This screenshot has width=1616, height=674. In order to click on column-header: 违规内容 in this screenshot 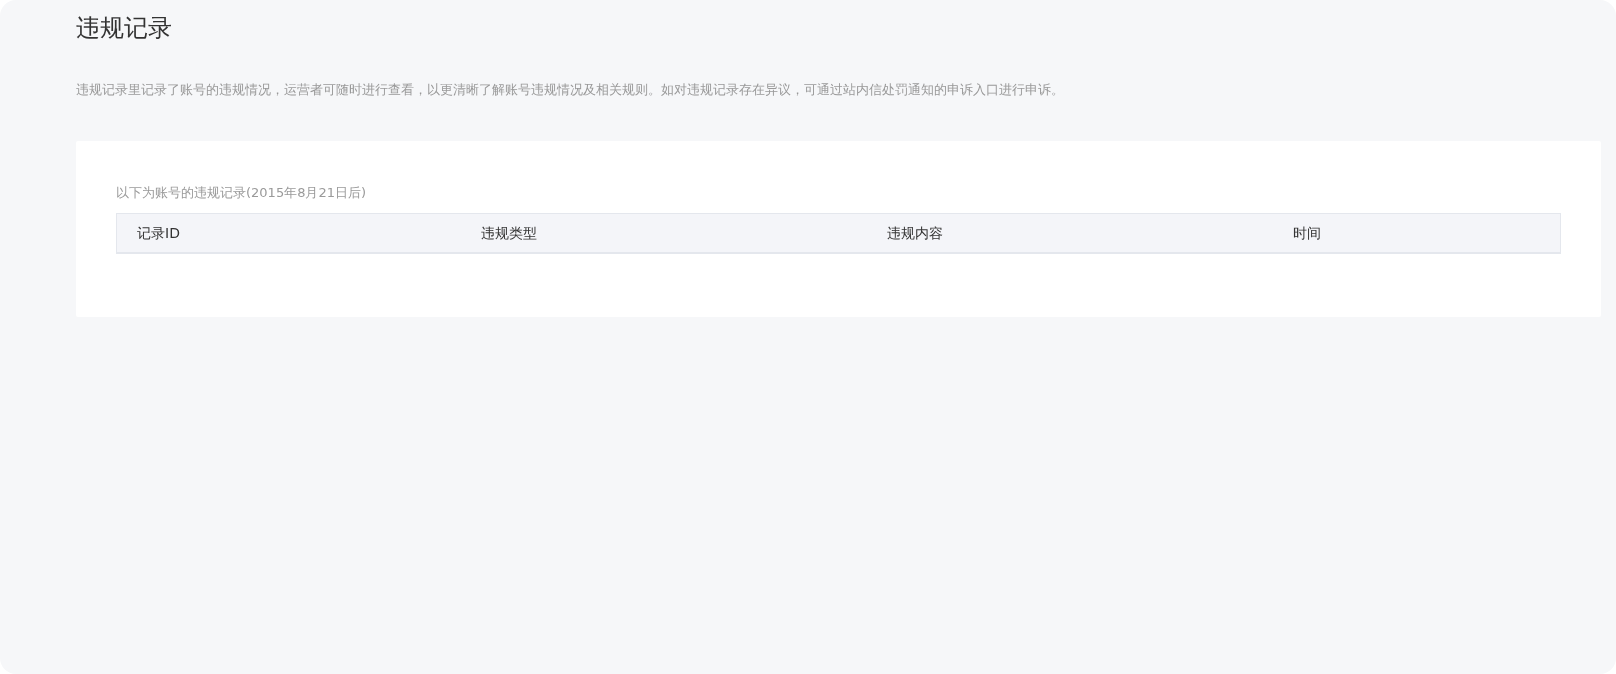, I will do `click(915, 233)`.